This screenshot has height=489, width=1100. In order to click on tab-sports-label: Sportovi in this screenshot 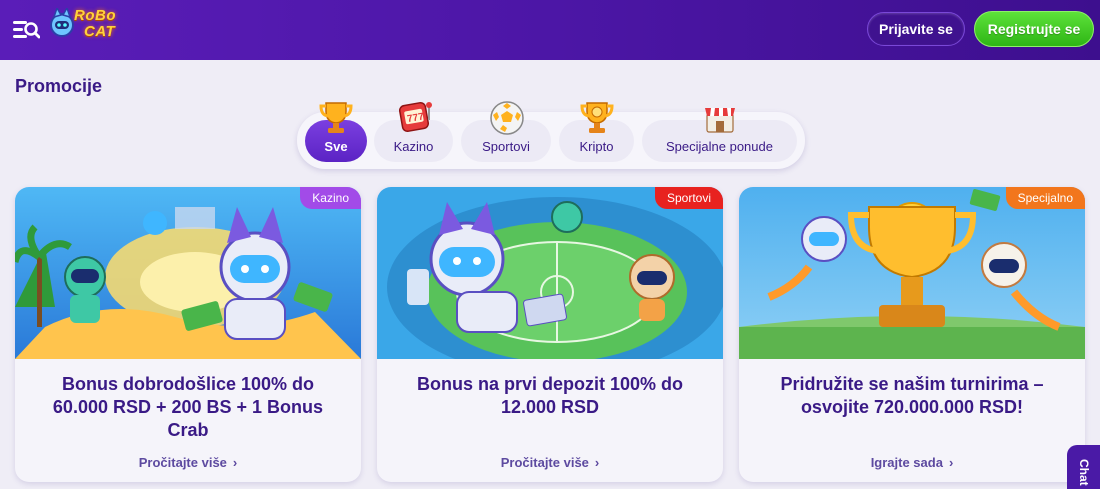, I will do `click(506, 146)`.